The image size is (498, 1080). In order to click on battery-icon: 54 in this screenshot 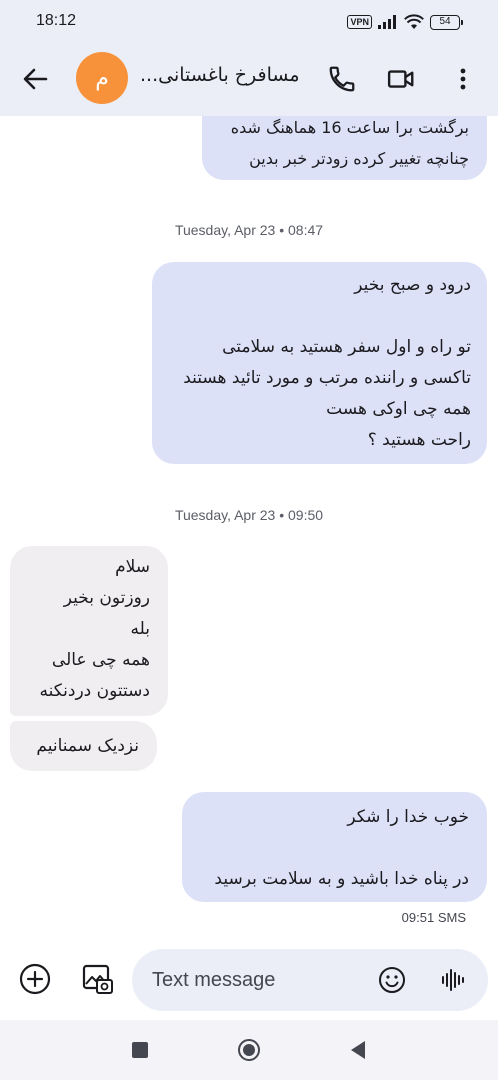, I will do `click(446, 22)`.